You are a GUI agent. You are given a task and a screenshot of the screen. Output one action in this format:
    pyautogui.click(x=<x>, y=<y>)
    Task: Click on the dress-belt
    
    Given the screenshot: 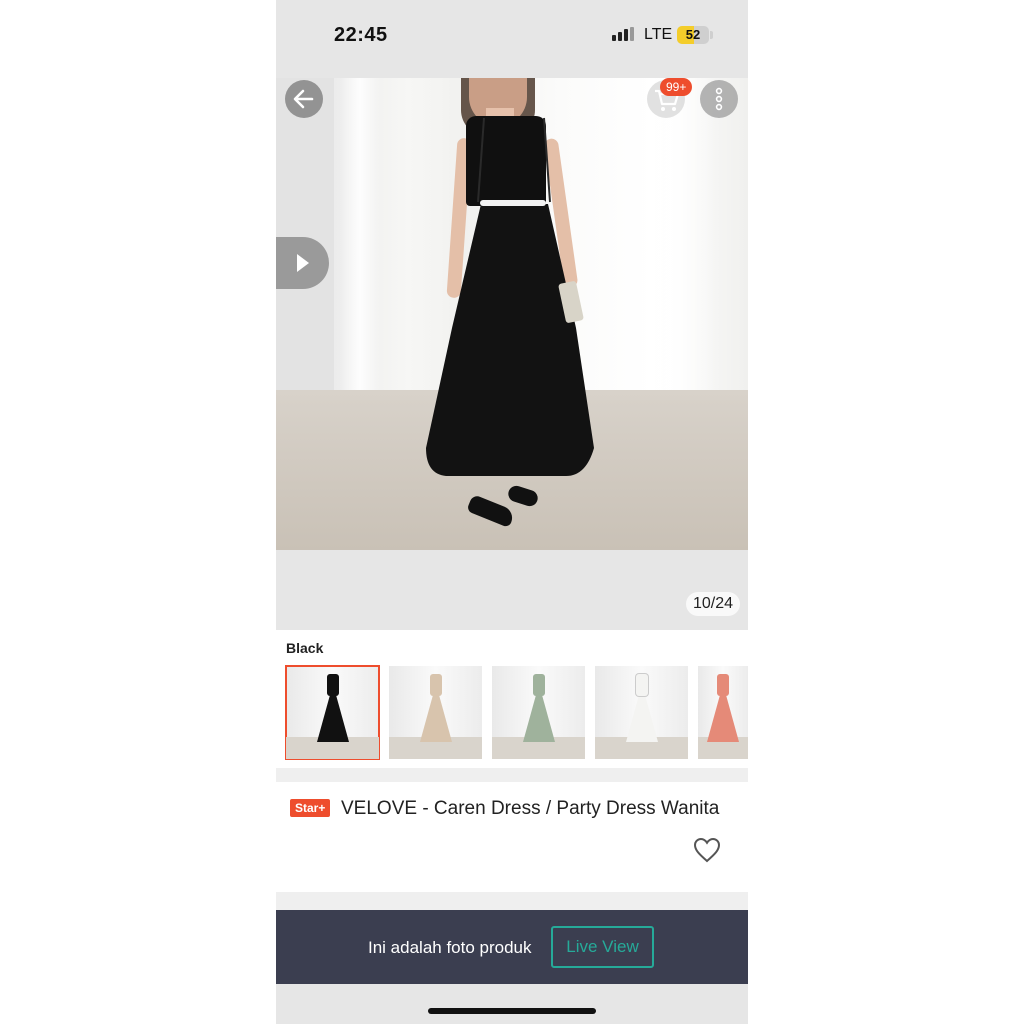 What is the action you would take?
    pyautogui.click(x=513, y=203)
    